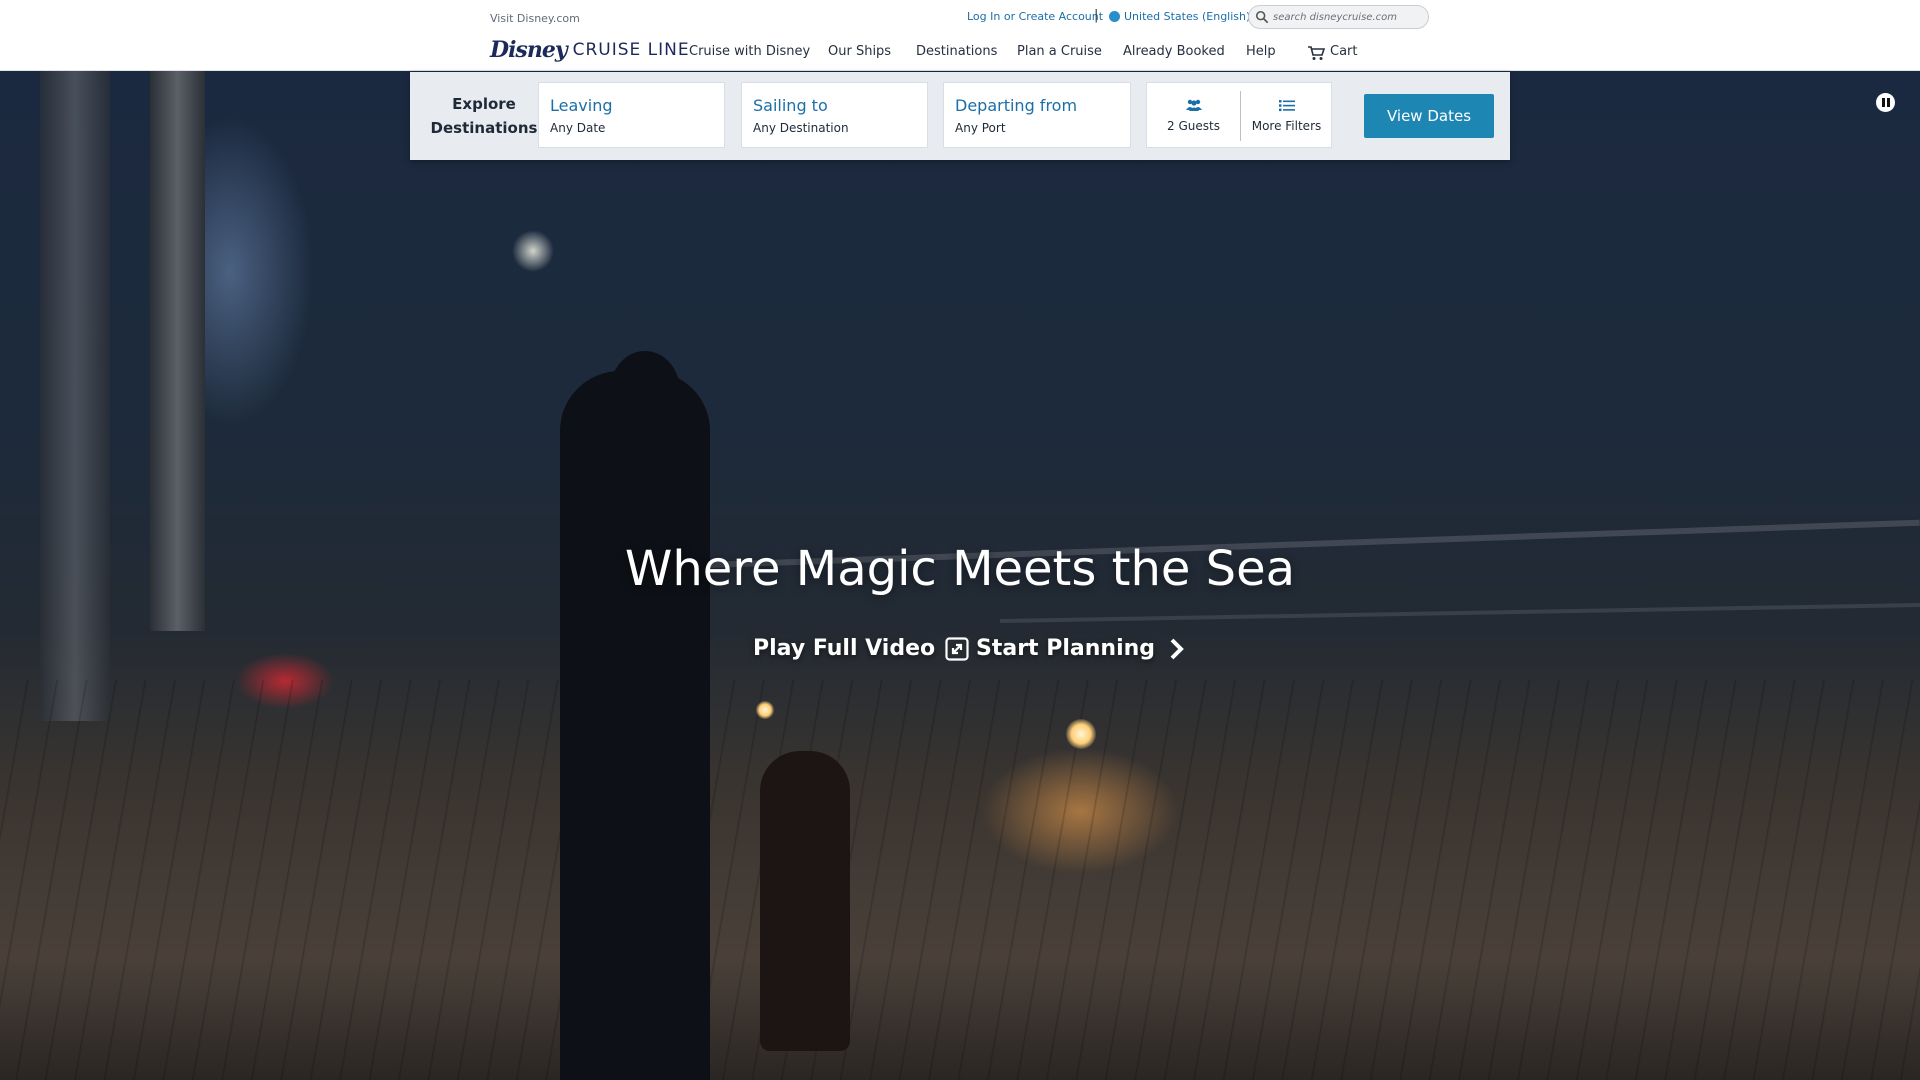 This screenshot has width=1920, height=1080. I want to click on pause-icon, so click(1883, 102).